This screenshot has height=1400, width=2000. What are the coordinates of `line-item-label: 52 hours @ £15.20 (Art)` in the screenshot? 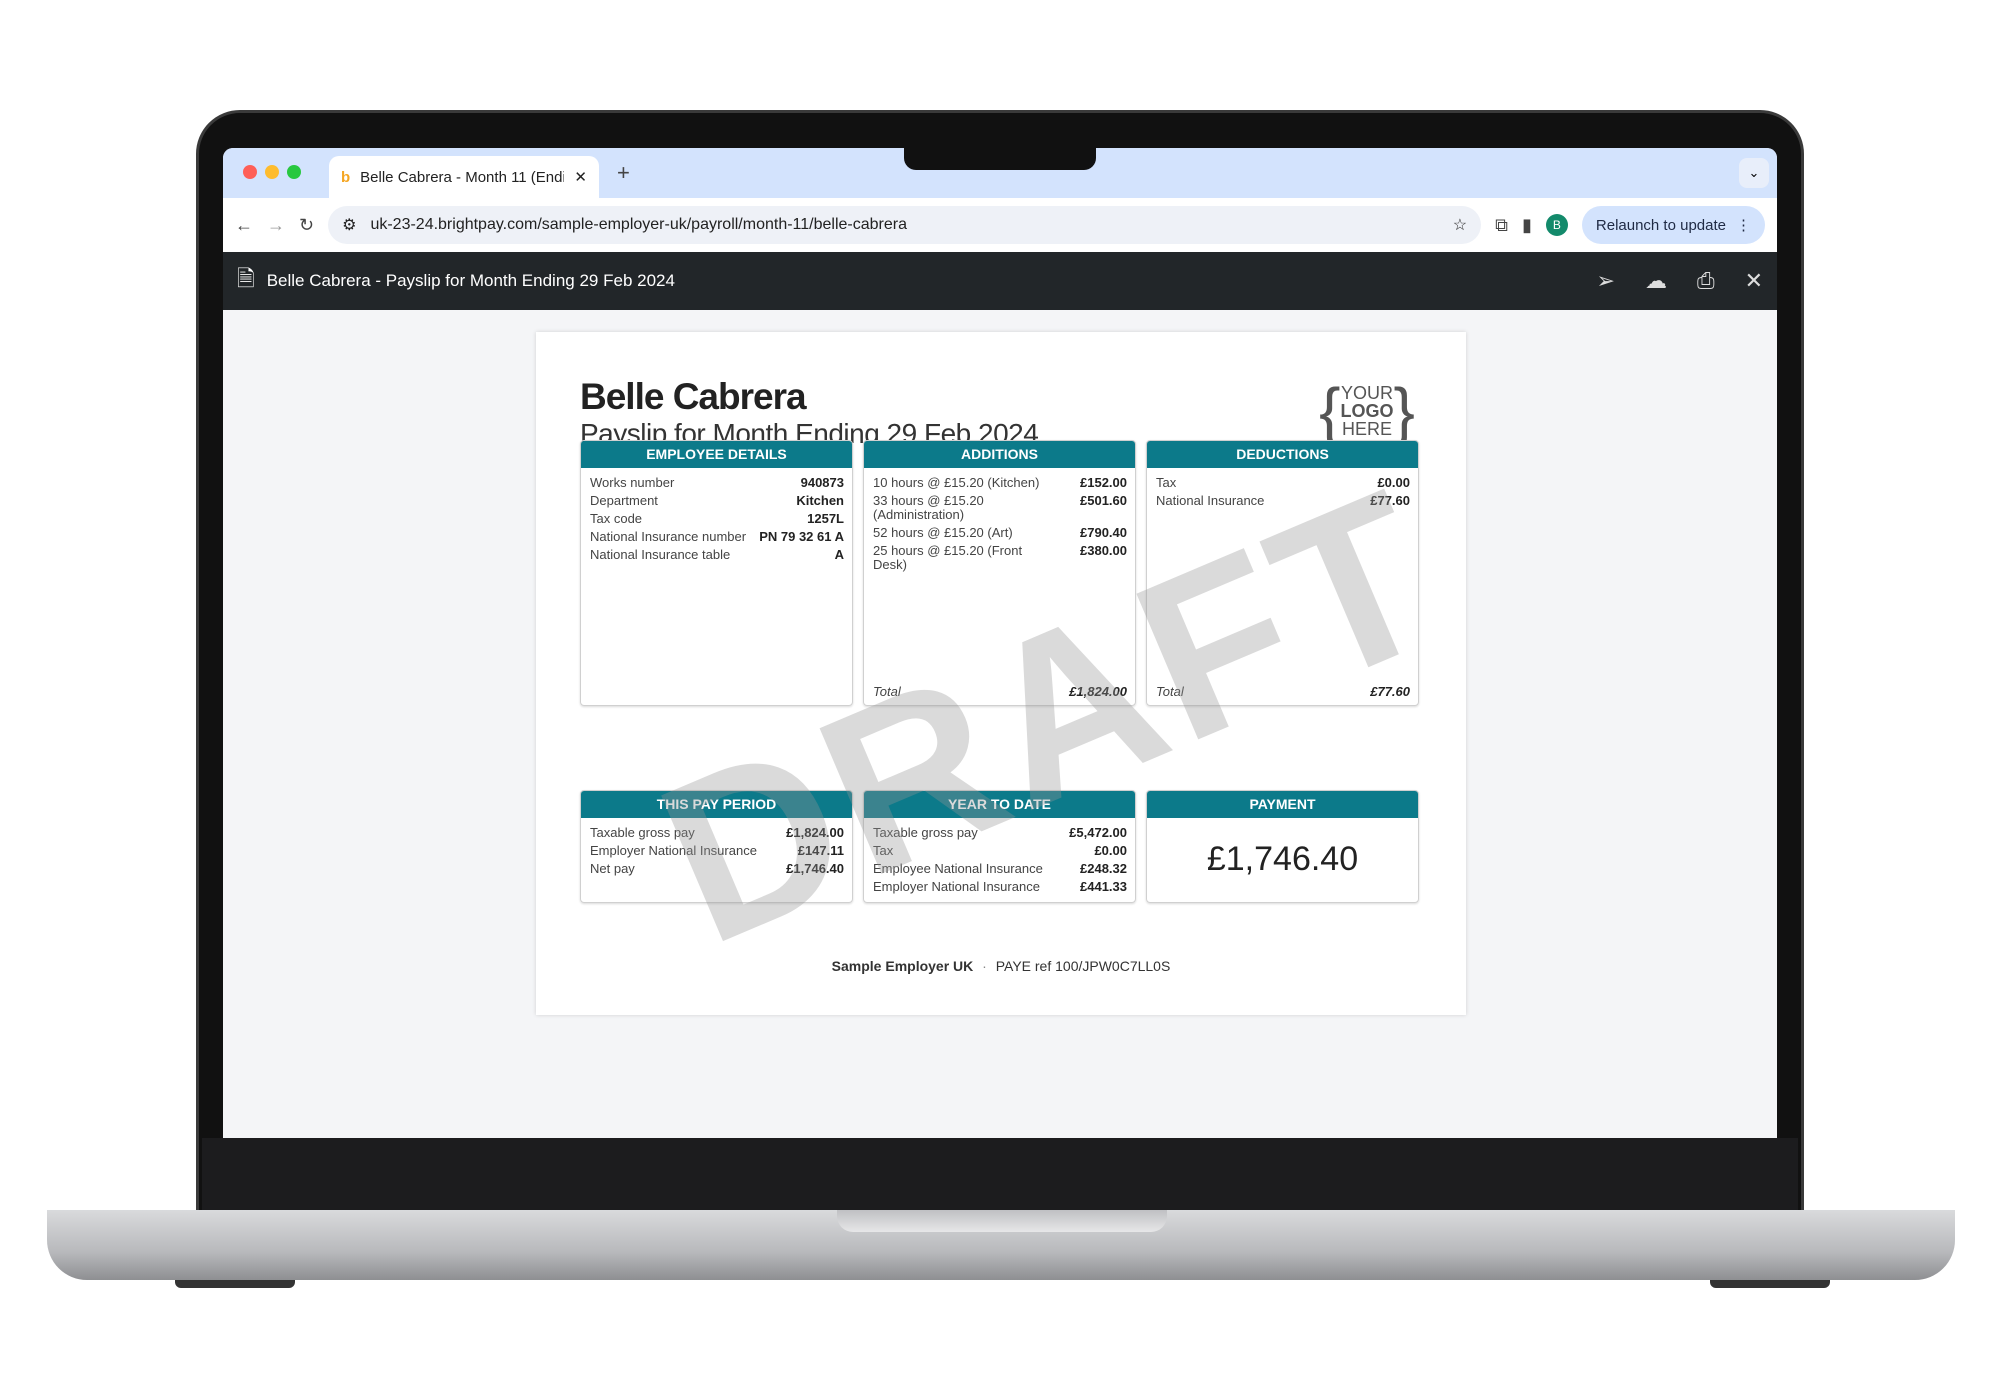 It's located at (943, 532).